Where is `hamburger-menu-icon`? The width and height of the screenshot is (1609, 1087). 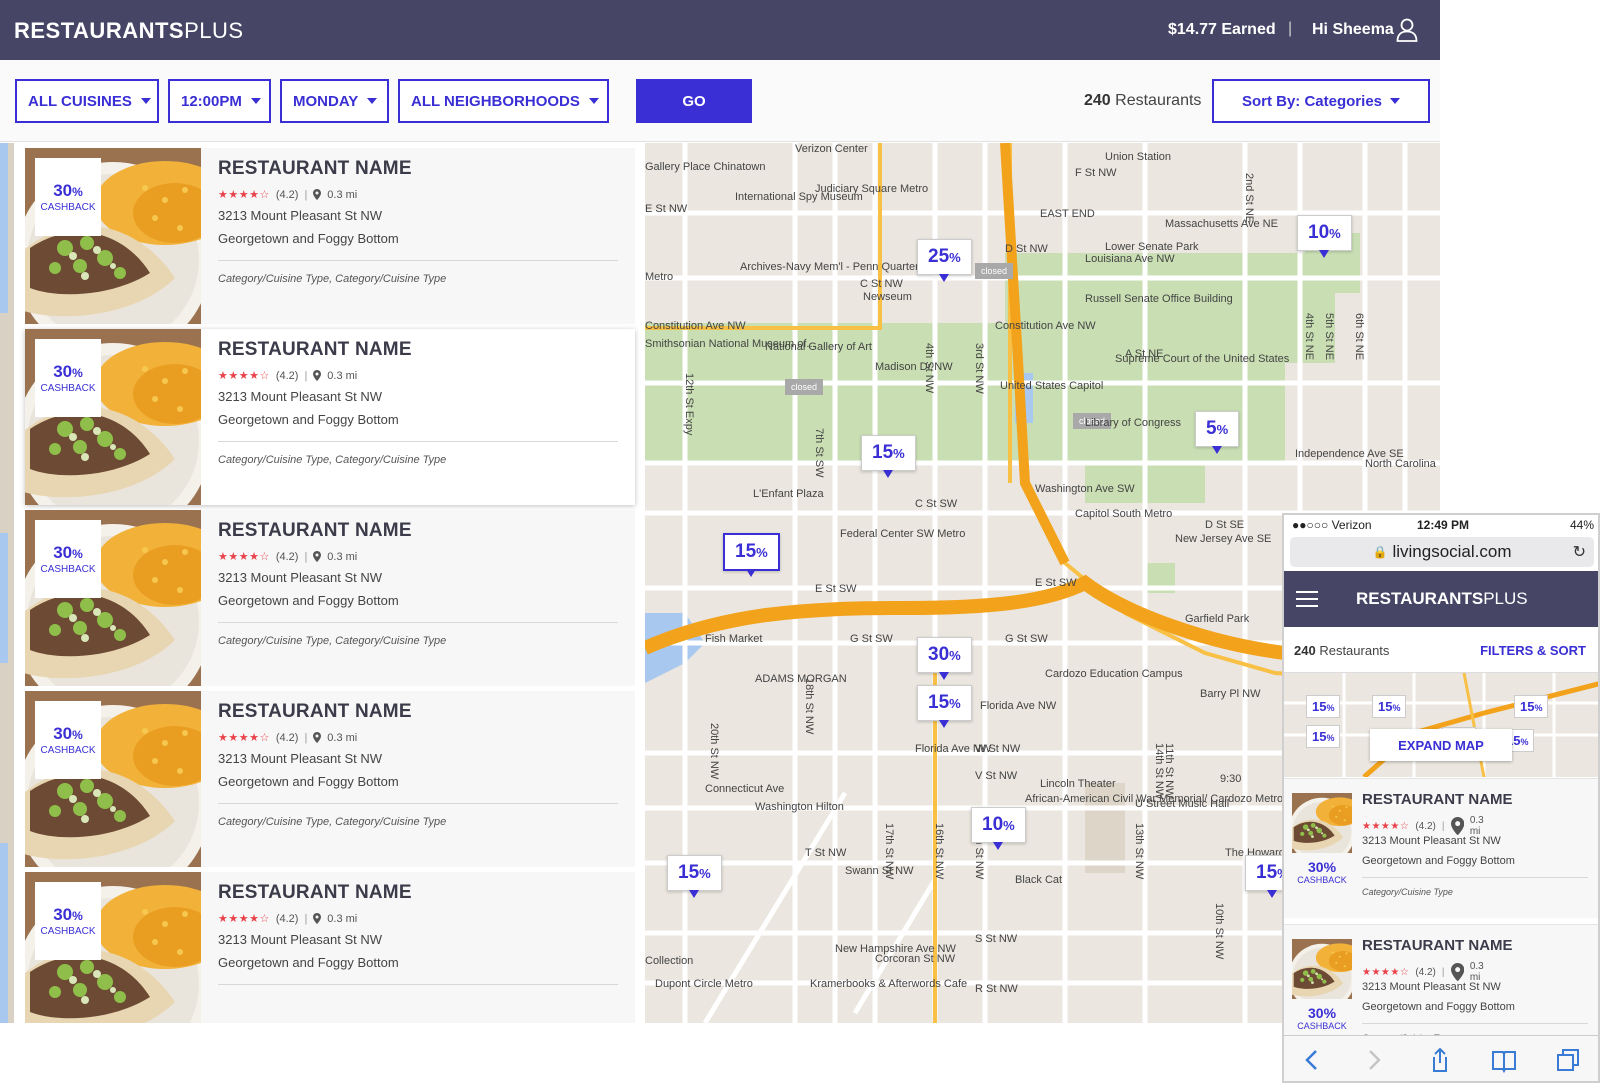 hamburger-menu-icon is located at coordinates (1307, 599).